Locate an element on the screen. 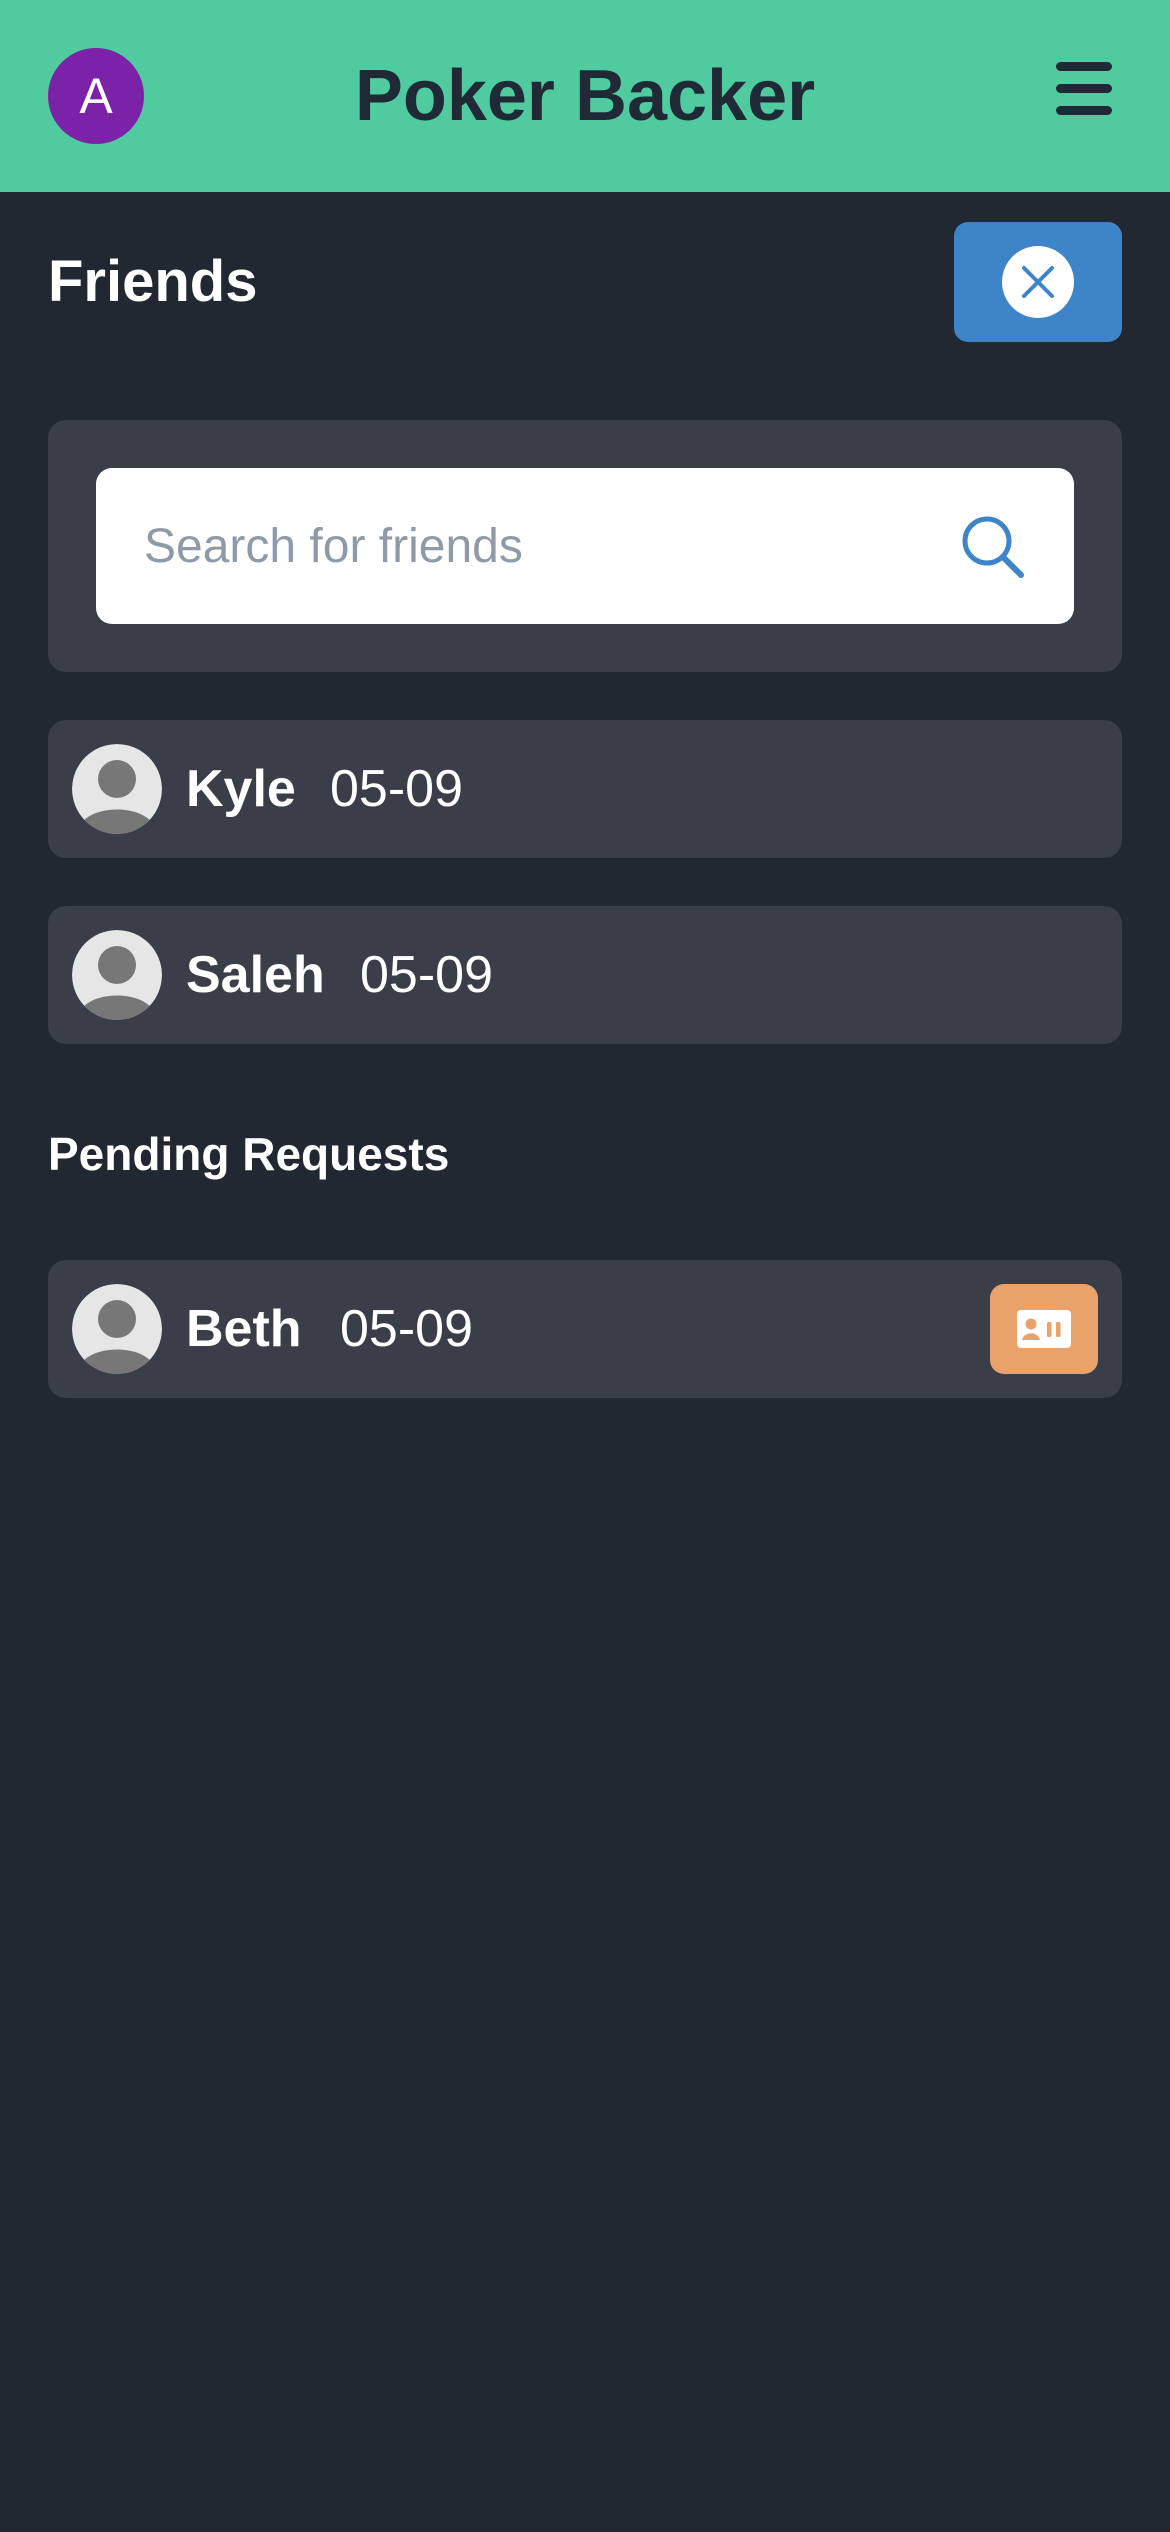 The height and width of the screenshot is (2532, 1170). close-button is located at coordinates (1038, 282).